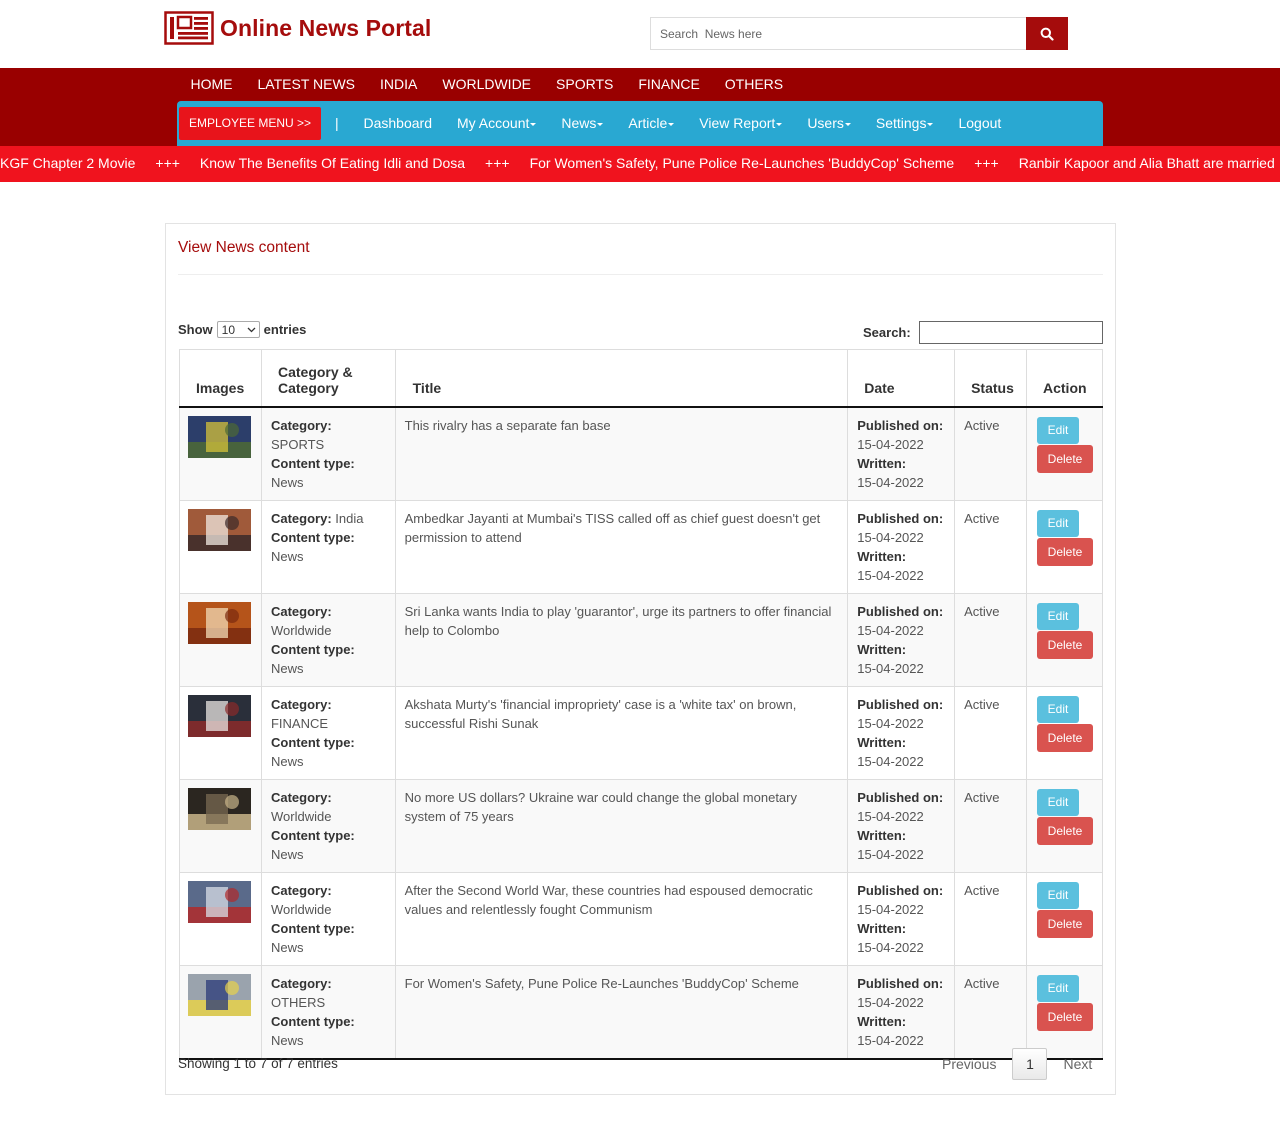 The image size is (1280, 1146). Describe the element at coordinates (301, 630) in the screenshot. I see `category-value: Worldwide` at that location.